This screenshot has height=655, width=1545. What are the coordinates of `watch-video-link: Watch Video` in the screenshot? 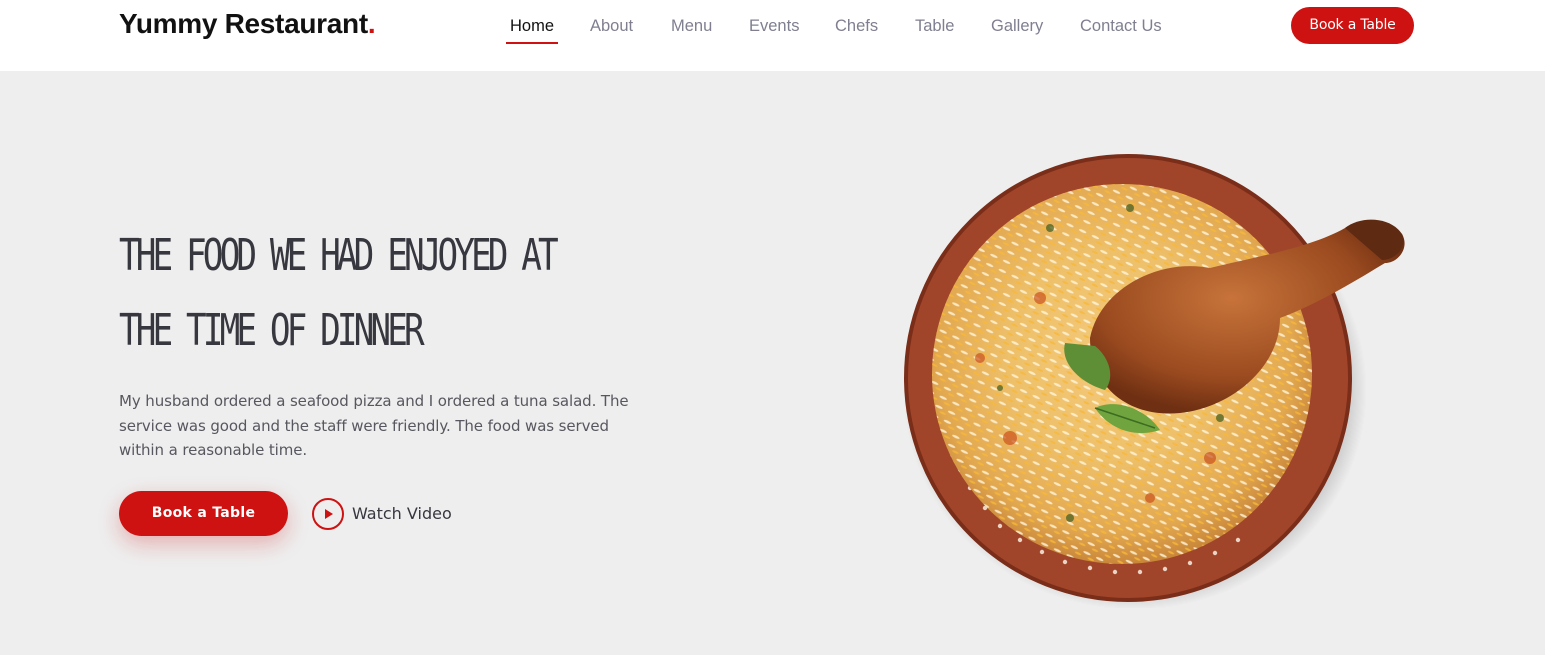 It's located at (382, 513).